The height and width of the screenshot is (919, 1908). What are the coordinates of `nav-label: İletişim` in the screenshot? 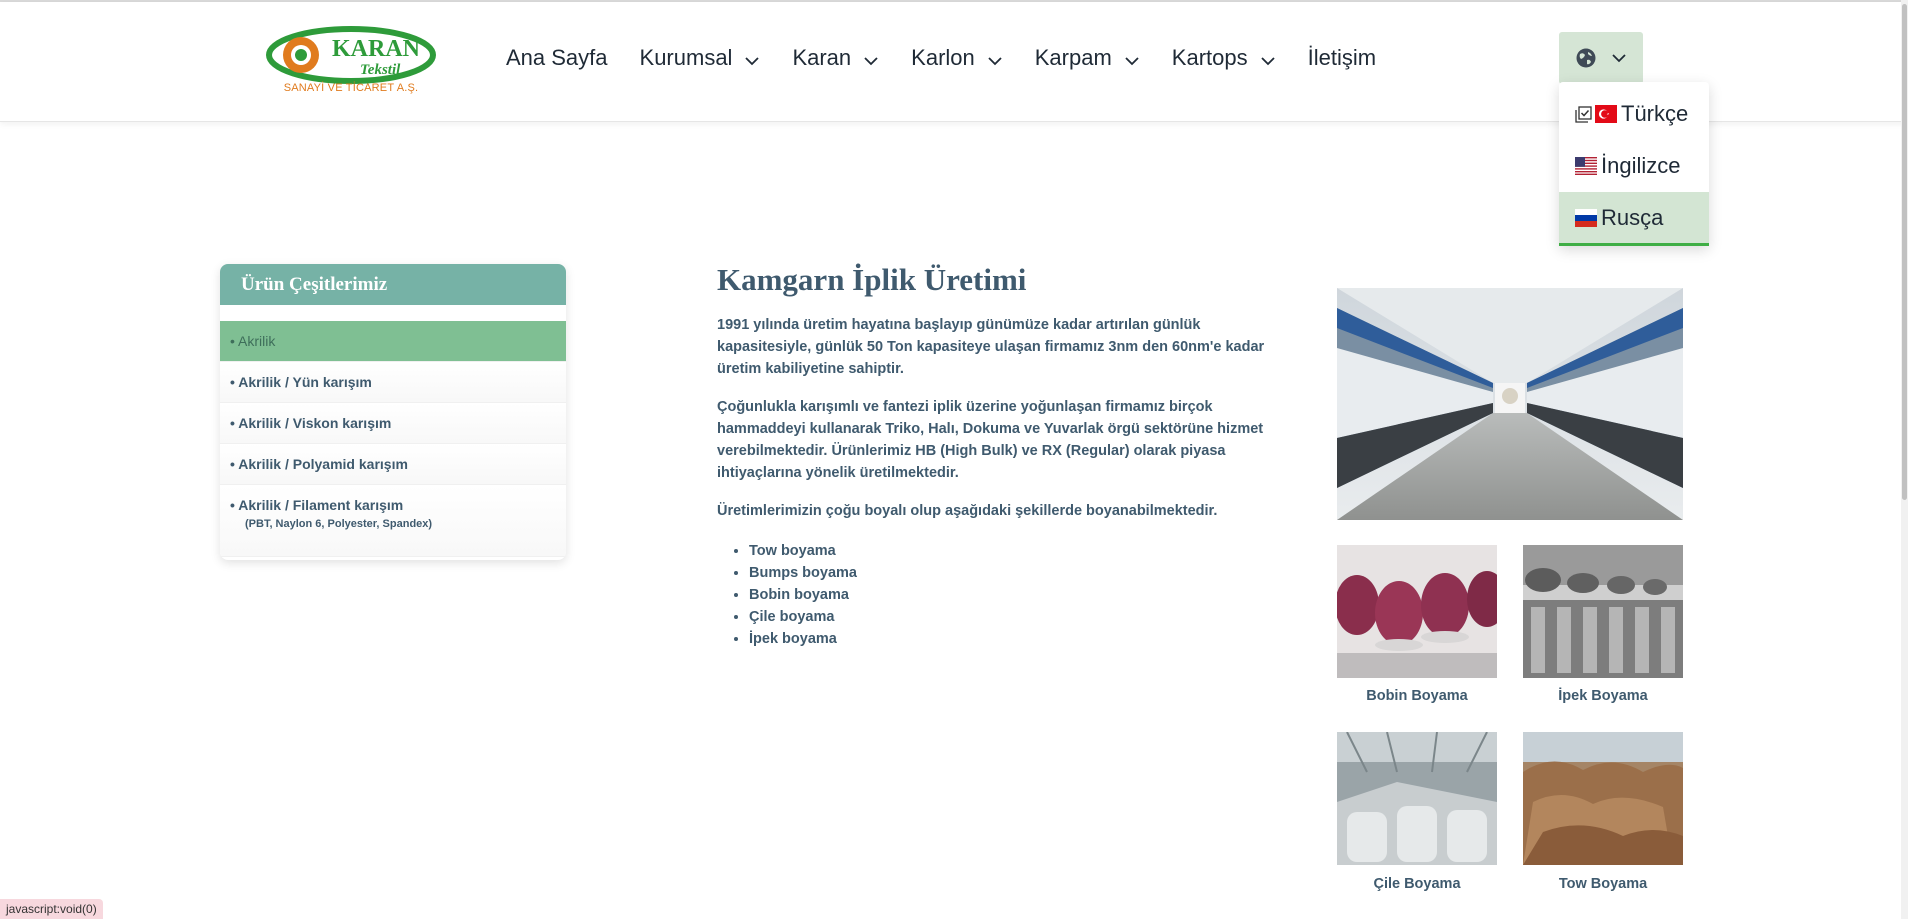 It's located at (1342, 57).